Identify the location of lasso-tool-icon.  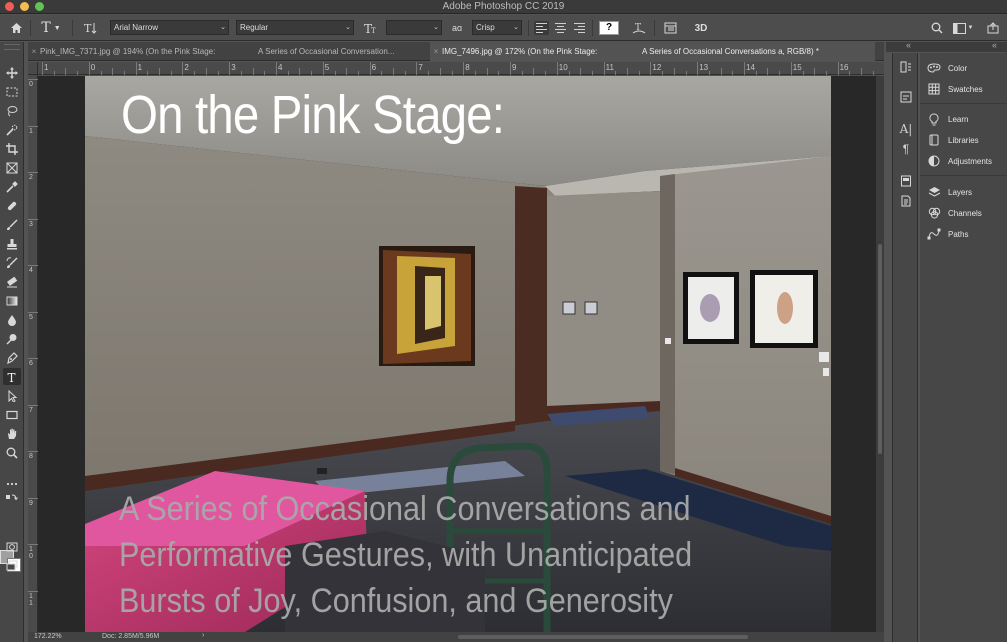
(12, 110).